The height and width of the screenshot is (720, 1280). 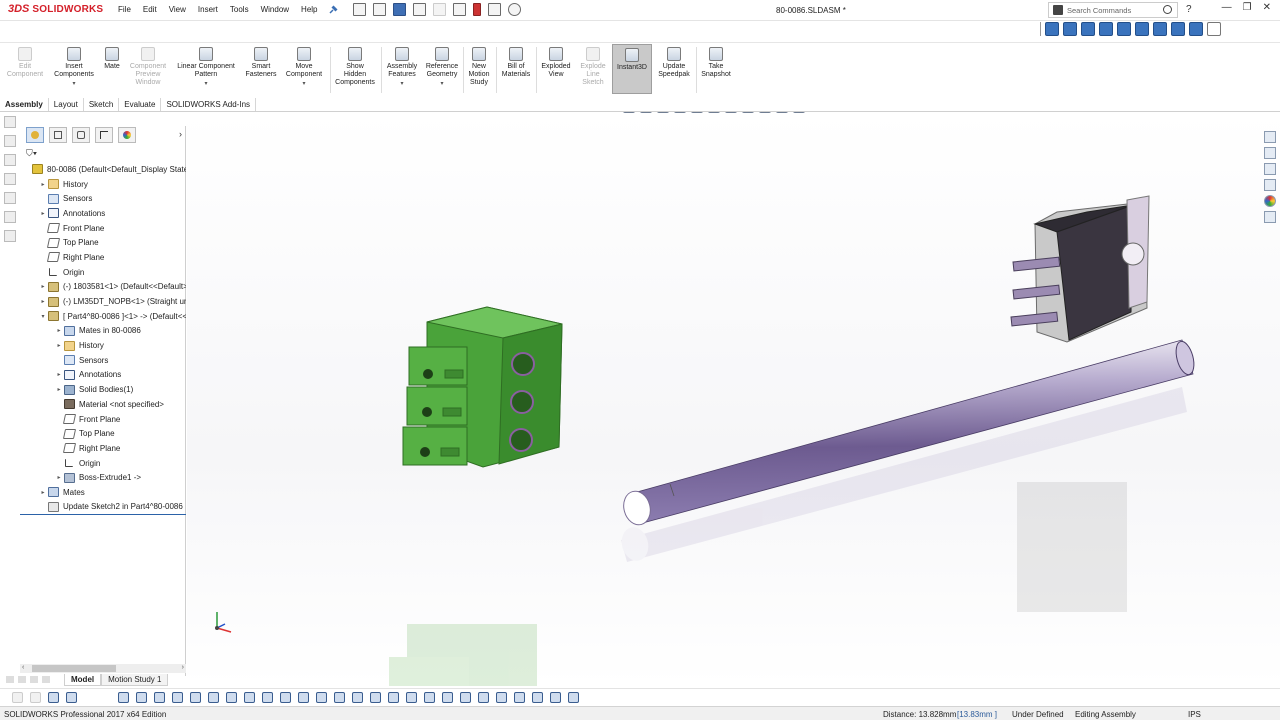 I want to click on close-button: ✕, so click(x=1267, y=7).